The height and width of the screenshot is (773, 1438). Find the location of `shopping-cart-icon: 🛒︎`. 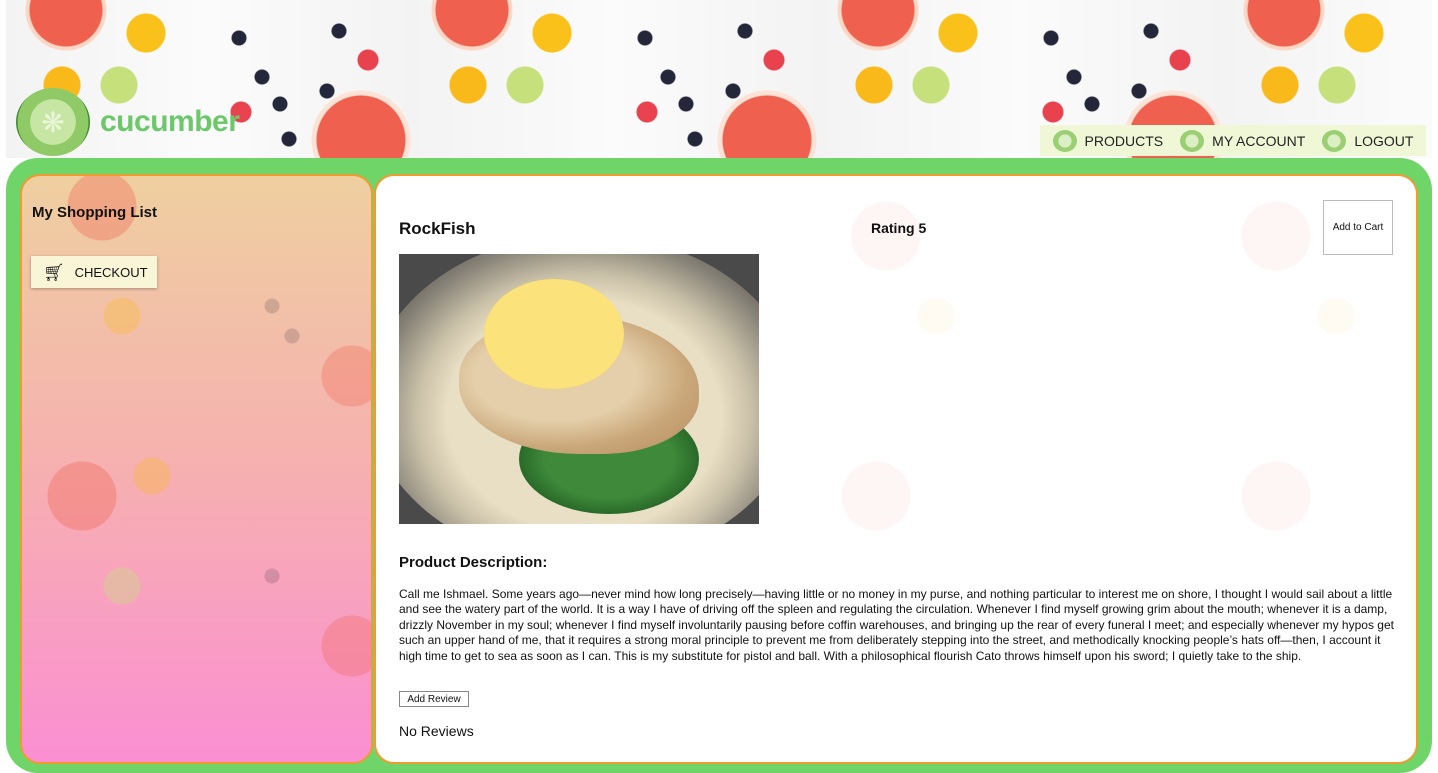

shopping-cart-icon: 🛒︎ is located at coordinates (54, 272).